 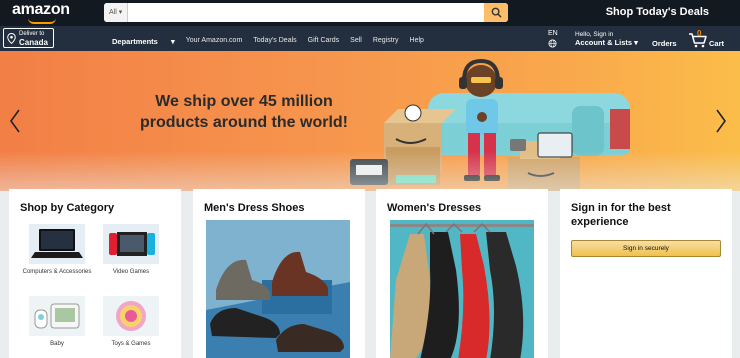 I want to click on laptop-icon, so click(x=57, y=244).